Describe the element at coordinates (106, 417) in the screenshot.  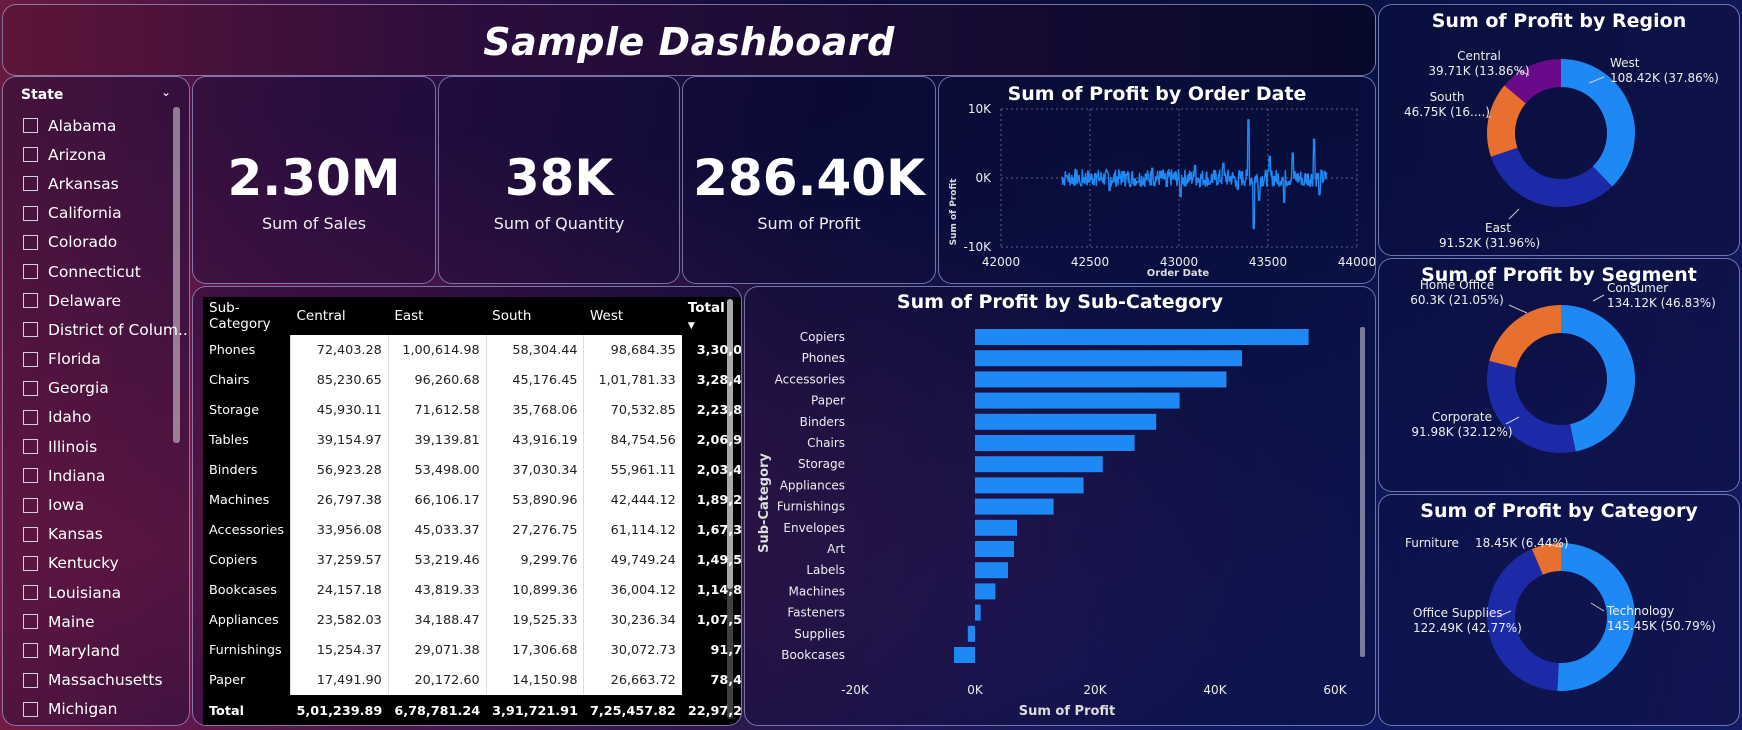
I see `slicer-item: Idaho` at that location.